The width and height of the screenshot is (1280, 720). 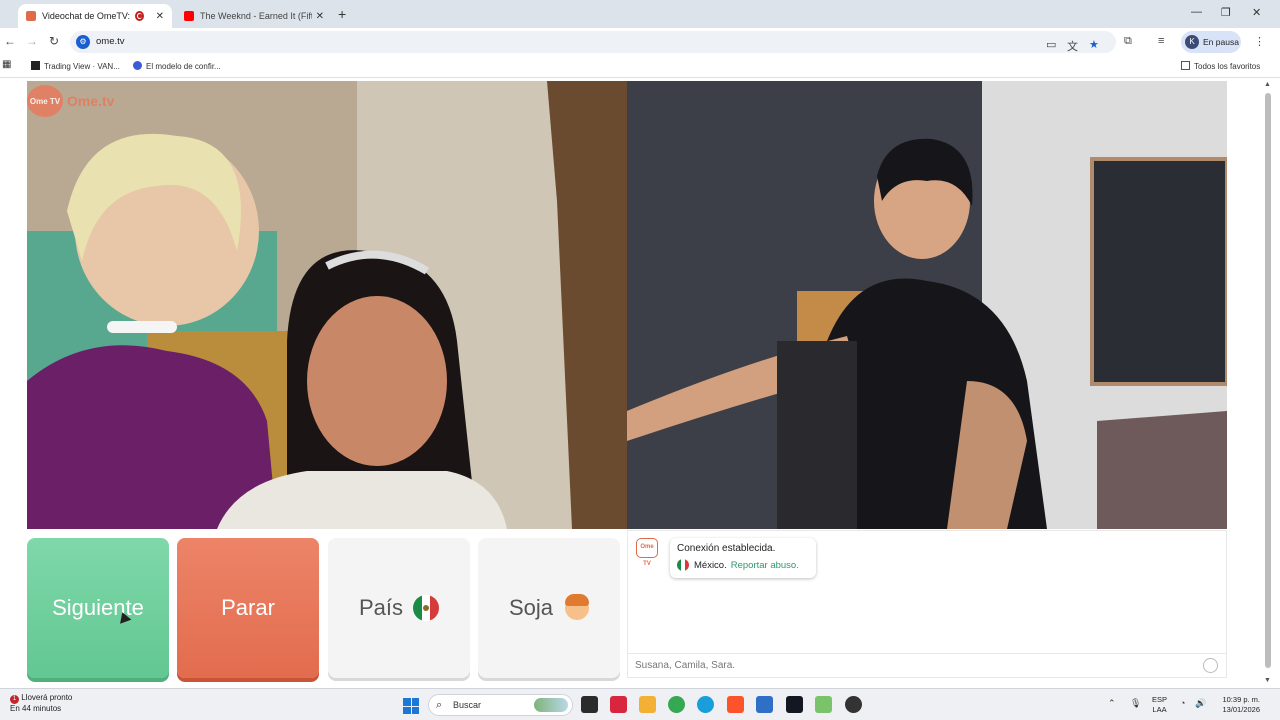 What do you see at coordinates (1220, 66) in the screenshot?
I see `all-bookmarks: Todos los favoritos` at bounding box center [1220, 66].